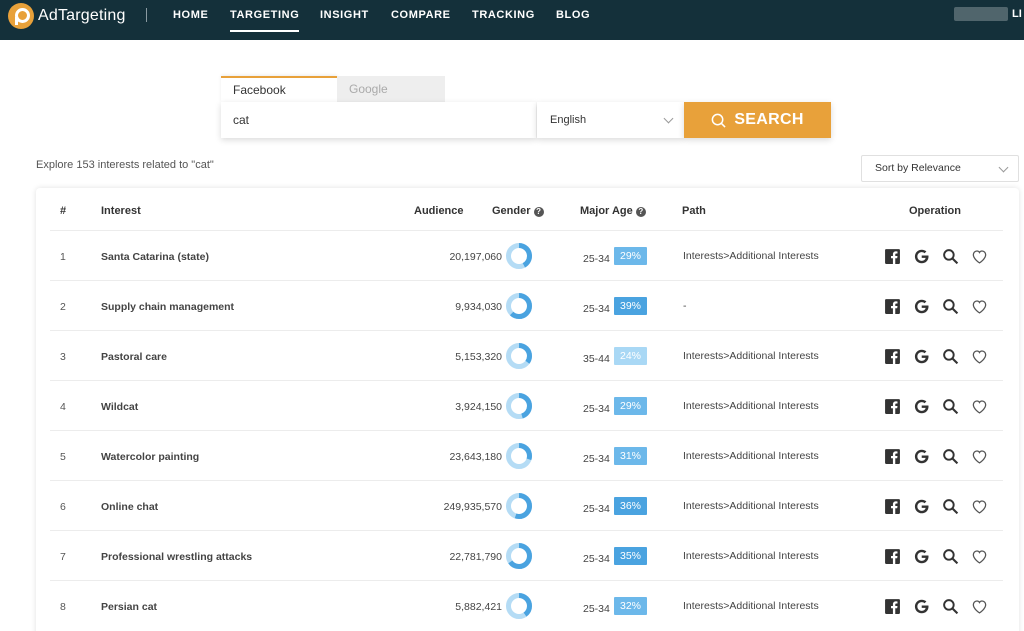 The width and height of the screenshot is (1024, 631). I want to click on interest-name: Wildcat, so click(119, 407).